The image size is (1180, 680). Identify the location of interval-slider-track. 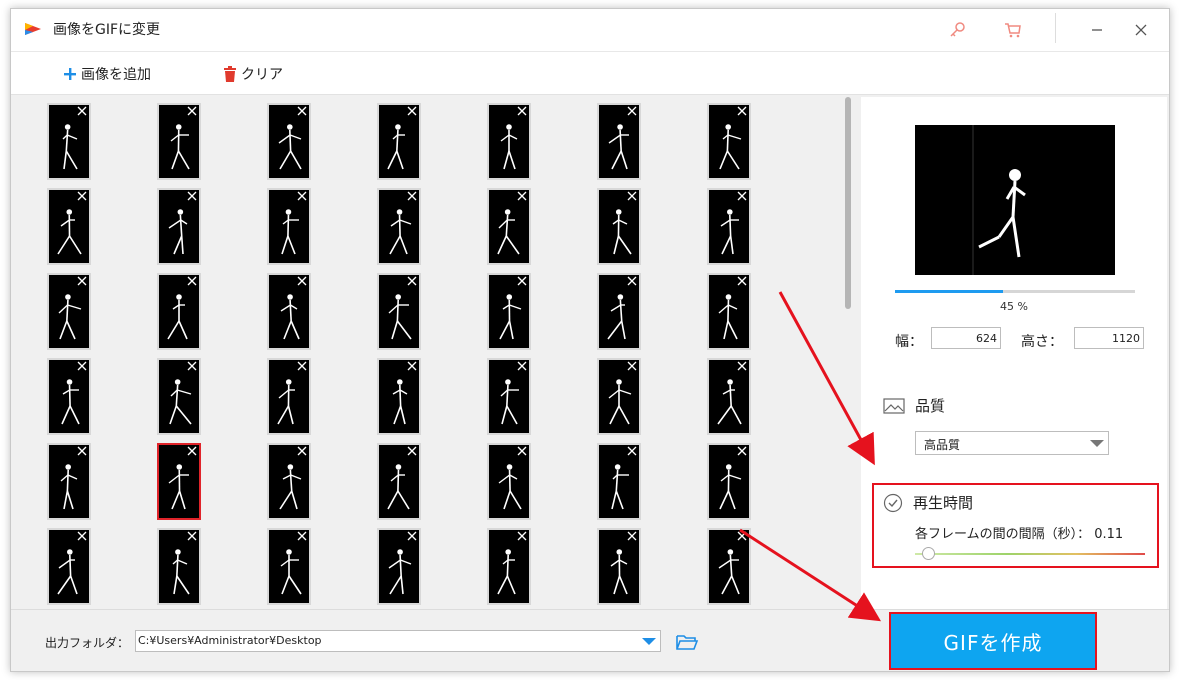
(1030, 554).